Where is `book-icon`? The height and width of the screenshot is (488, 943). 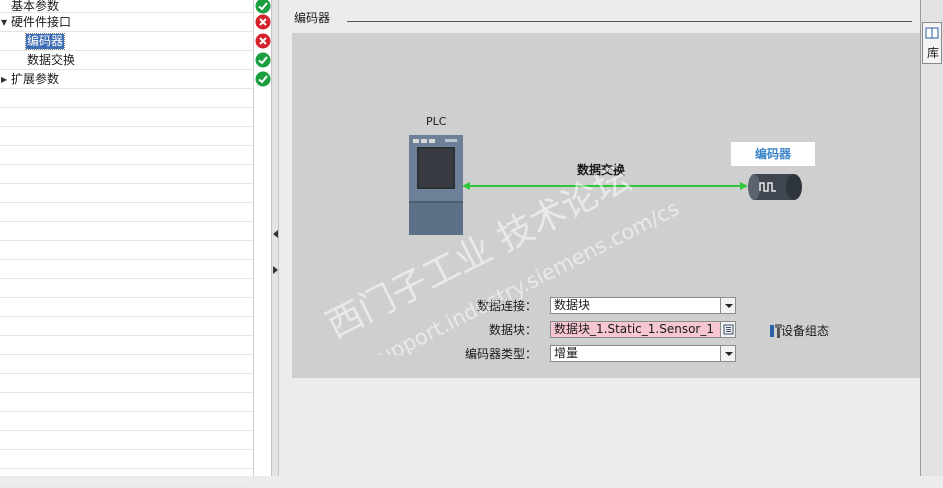
book-icon is located at coordinates (932, 33).